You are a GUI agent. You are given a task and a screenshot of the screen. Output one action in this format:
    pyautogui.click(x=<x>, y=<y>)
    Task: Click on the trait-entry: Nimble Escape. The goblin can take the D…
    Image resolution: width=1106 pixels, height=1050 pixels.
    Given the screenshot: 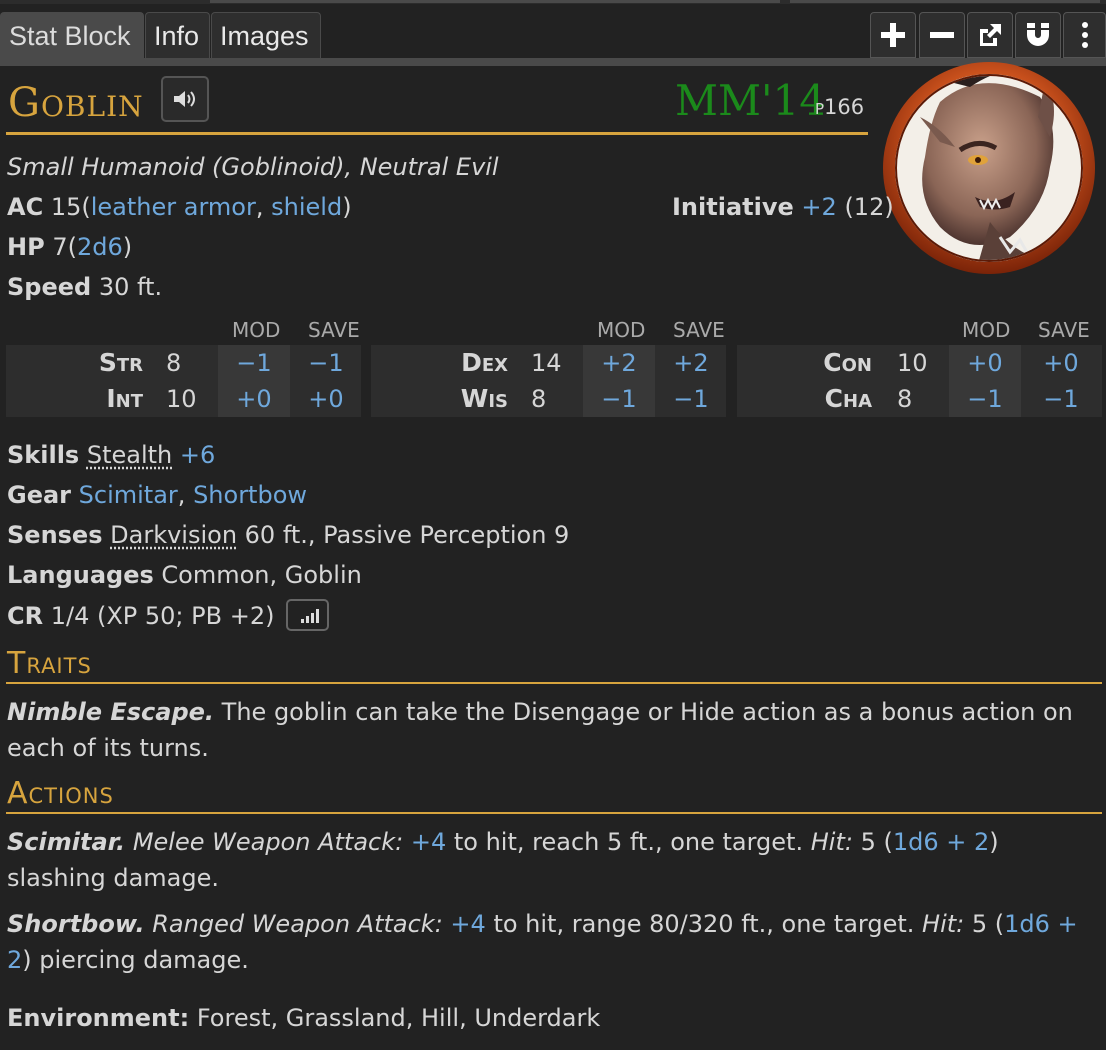 What is the action you would take?
    pyautogui.click(x=552, y=730)
    